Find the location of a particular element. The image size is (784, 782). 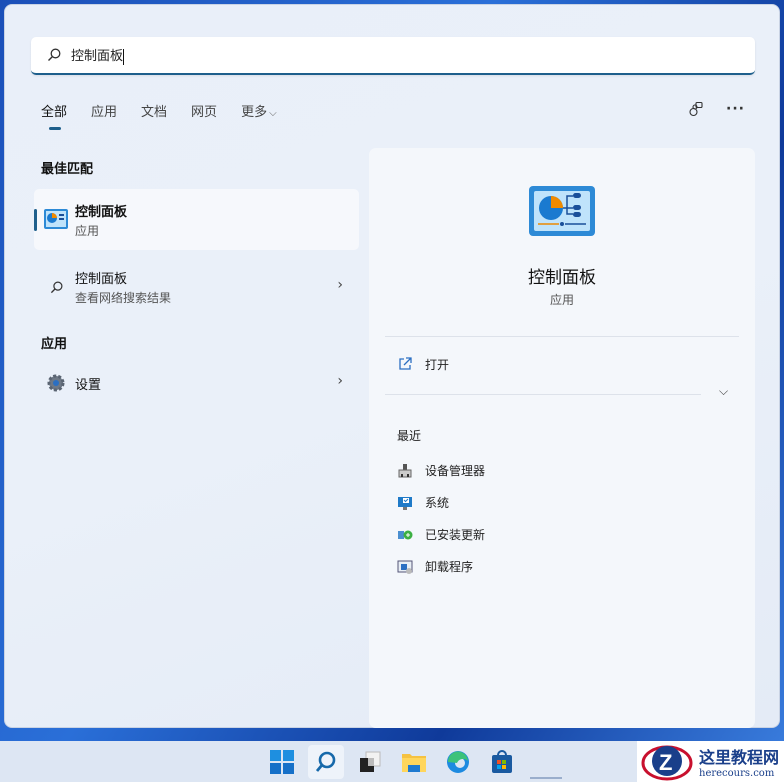

recent-item: 设备管理器 is located at coordinates (441, 470).